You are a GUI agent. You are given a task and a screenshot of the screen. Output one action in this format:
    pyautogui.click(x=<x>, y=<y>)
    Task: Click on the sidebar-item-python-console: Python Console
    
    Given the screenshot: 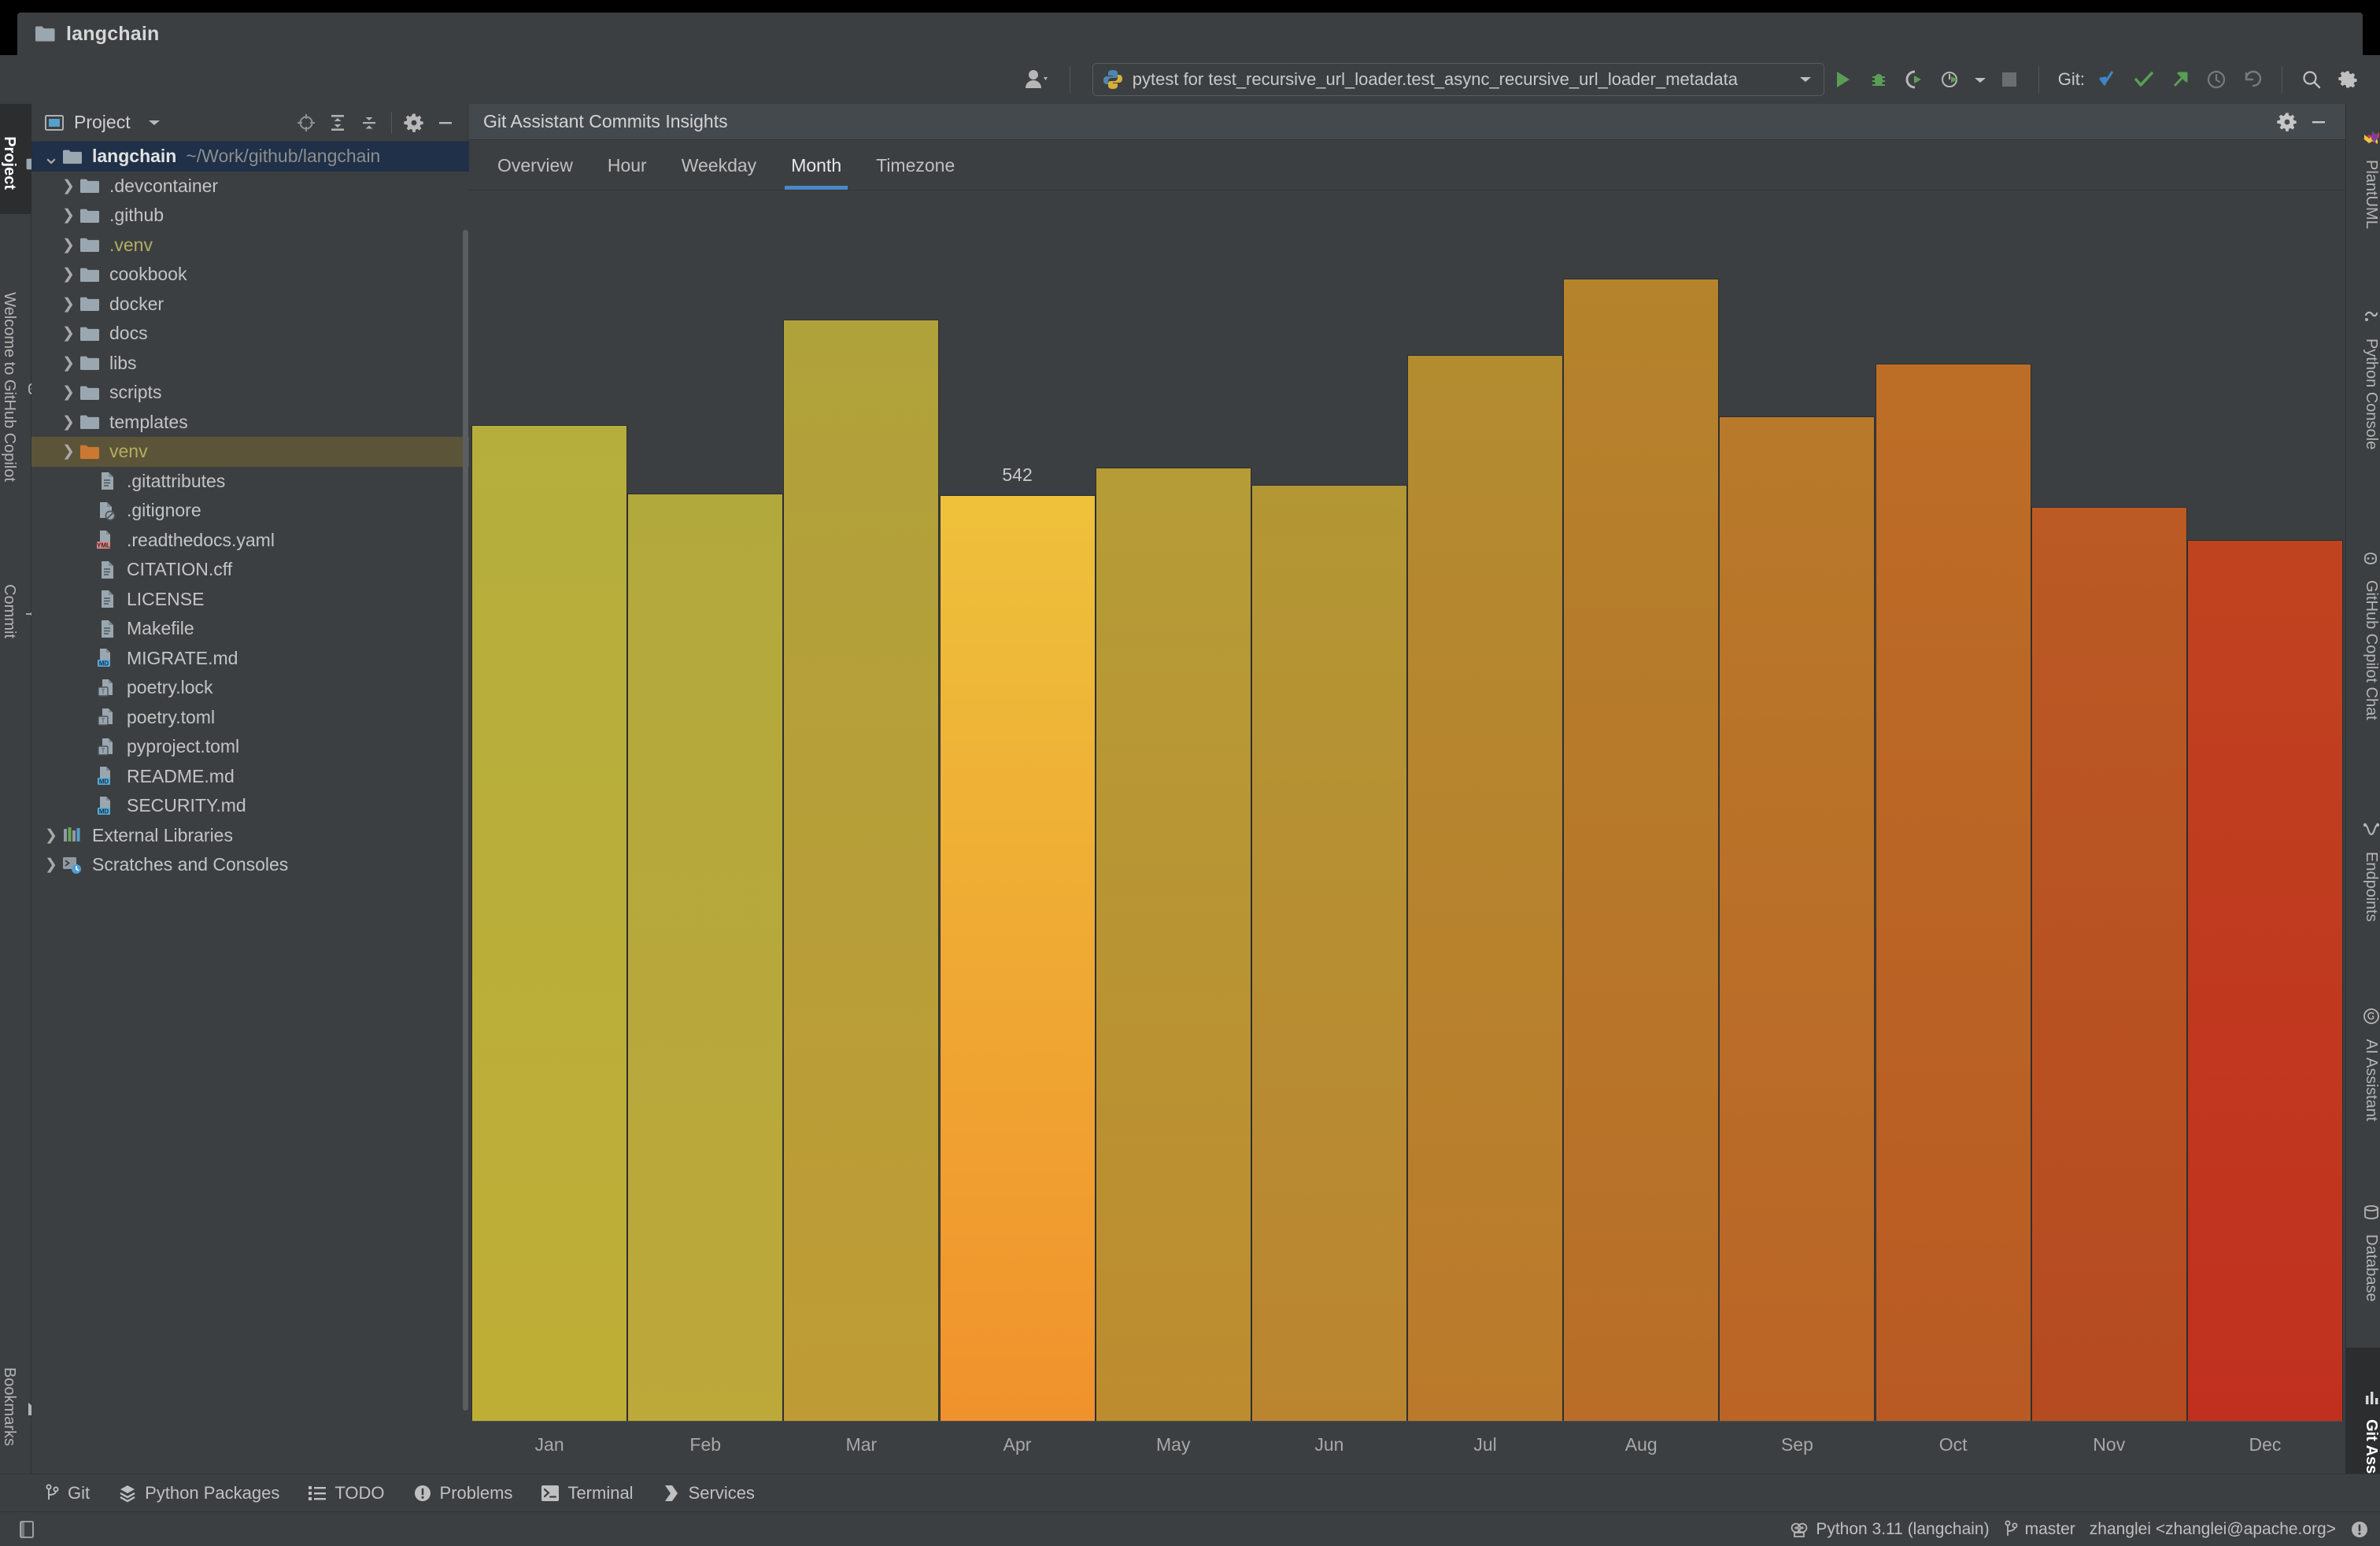 What is the action you would take?
    pyautogui.click(x=2362, y=375)
    